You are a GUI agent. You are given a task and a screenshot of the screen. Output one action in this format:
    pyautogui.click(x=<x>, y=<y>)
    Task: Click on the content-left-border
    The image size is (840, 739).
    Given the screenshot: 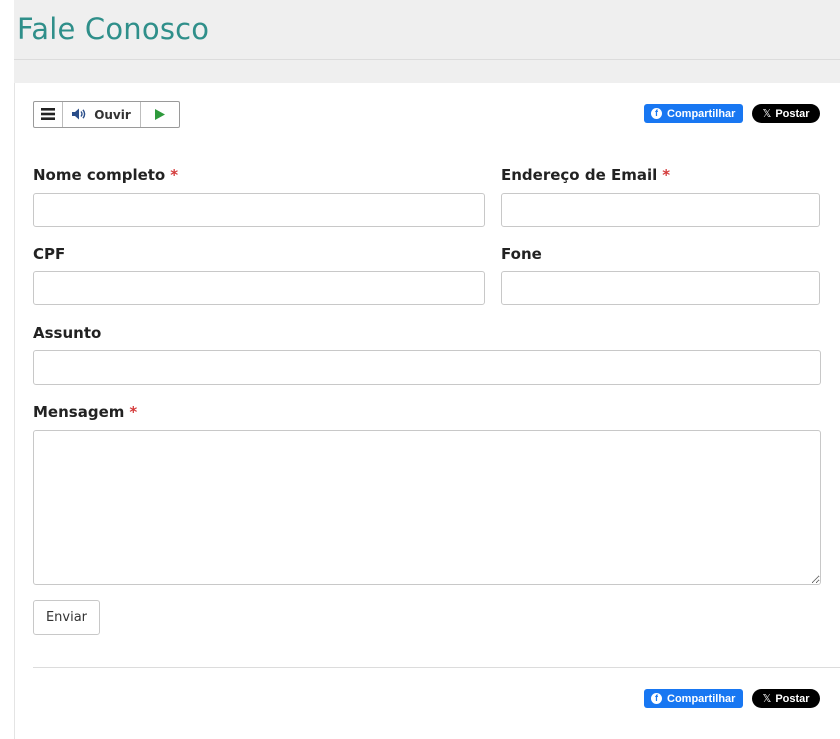 What is the action you would take?
    pyautogui.click(x=14, y=369)
    